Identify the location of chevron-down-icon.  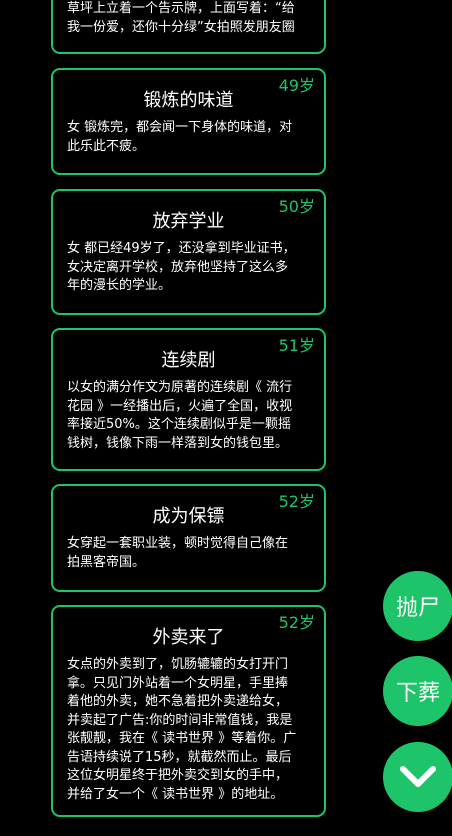
(418, 777).